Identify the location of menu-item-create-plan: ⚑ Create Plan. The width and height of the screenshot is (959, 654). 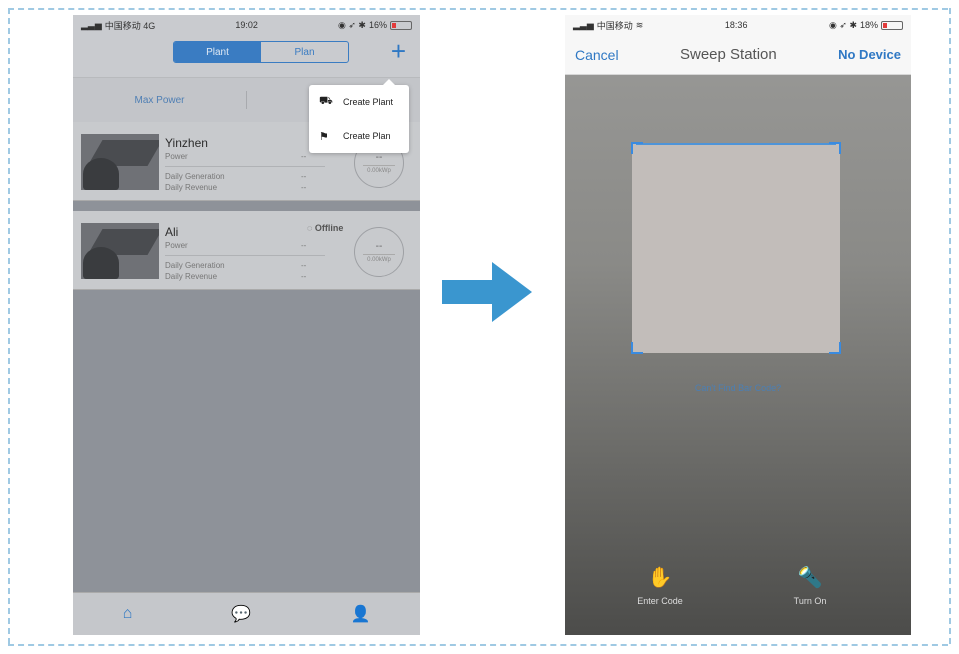
(359, 136).